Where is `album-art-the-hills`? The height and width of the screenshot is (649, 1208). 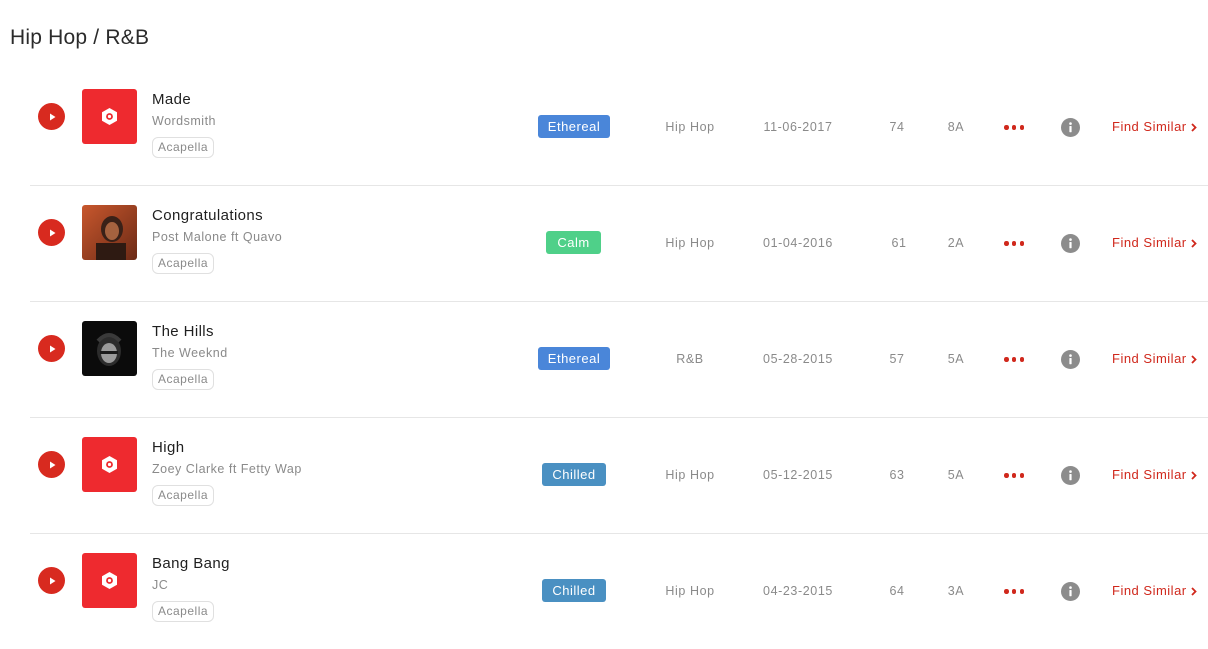
album-art-the-hills is located at coordinates (109, 348).